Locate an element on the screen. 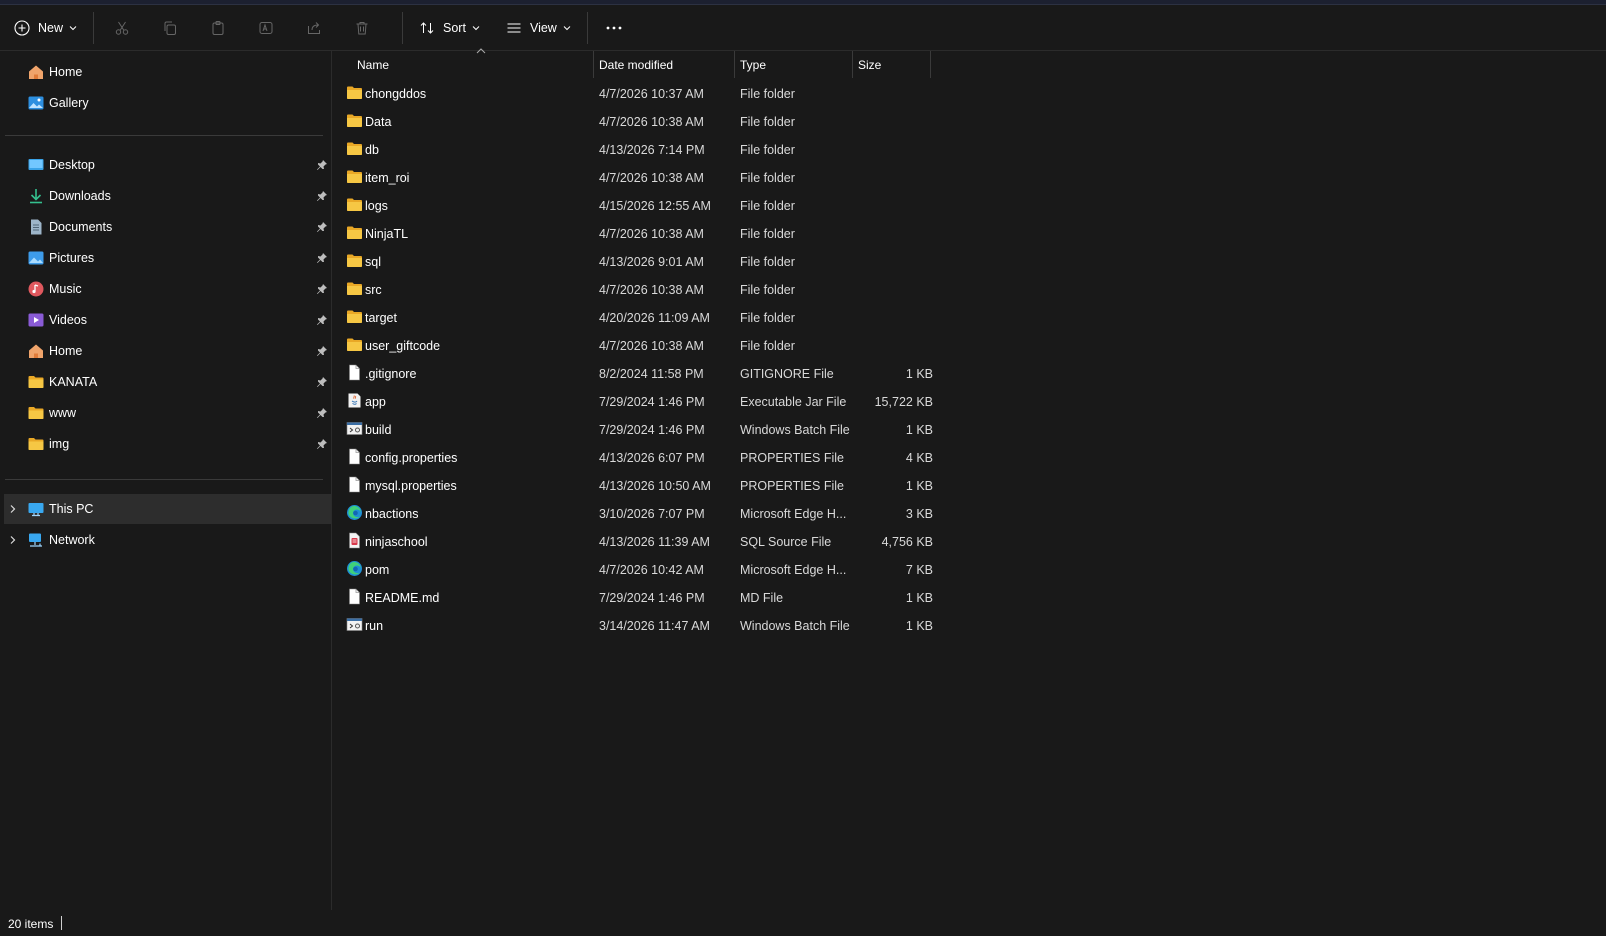 This screenshot has width=1606, height=936. sidebar-item-home-pinned: Home is located at coordinates (167, 351).